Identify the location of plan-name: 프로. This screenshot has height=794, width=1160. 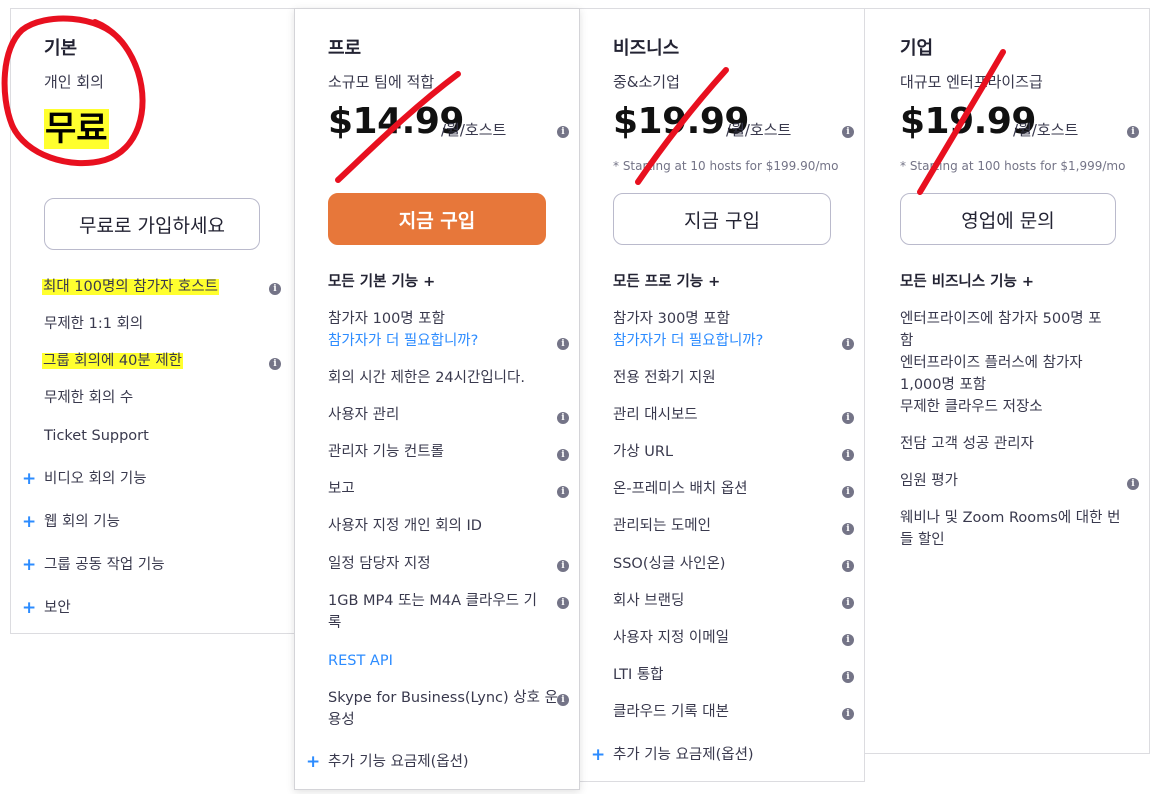
(345, 48).